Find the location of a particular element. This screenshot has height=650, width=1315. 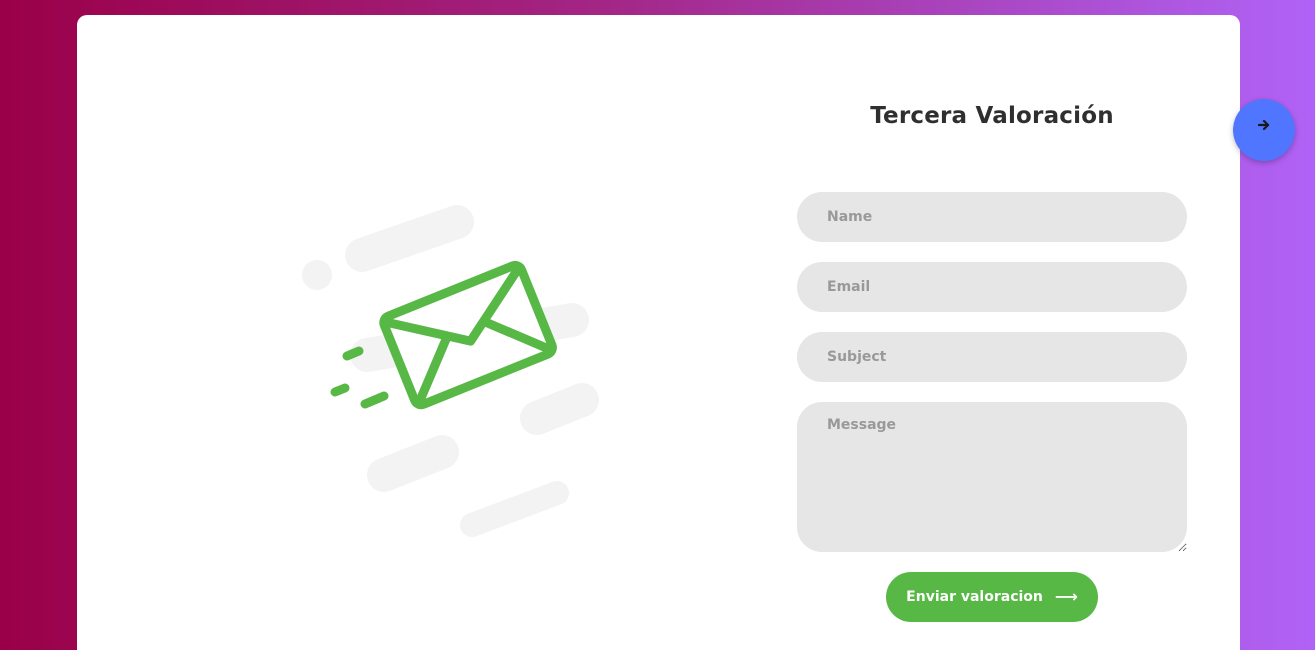

form-title: Tercera Valoración is located at coordinates (992, 116).